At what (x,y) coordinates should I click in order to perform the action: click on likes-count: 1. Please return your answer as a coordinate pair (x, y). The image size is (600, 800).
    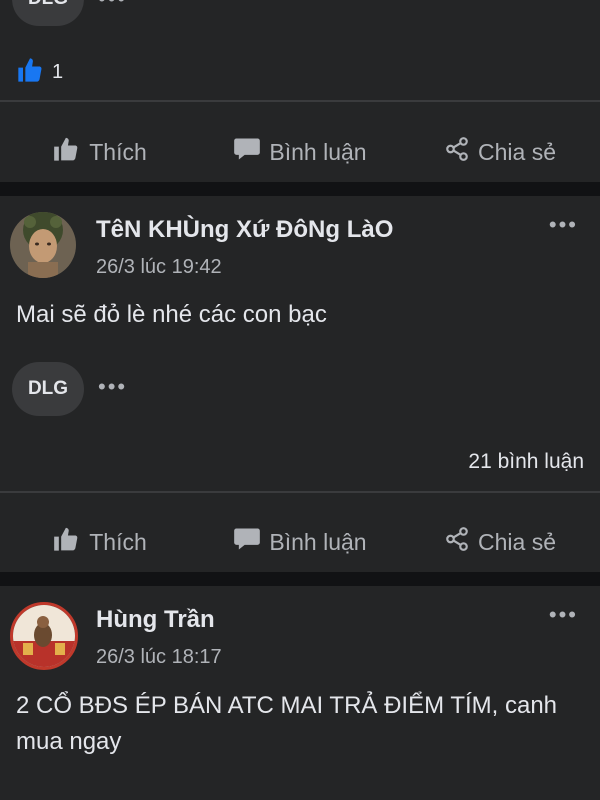
    Looking at the image, I should click on (58, 72).